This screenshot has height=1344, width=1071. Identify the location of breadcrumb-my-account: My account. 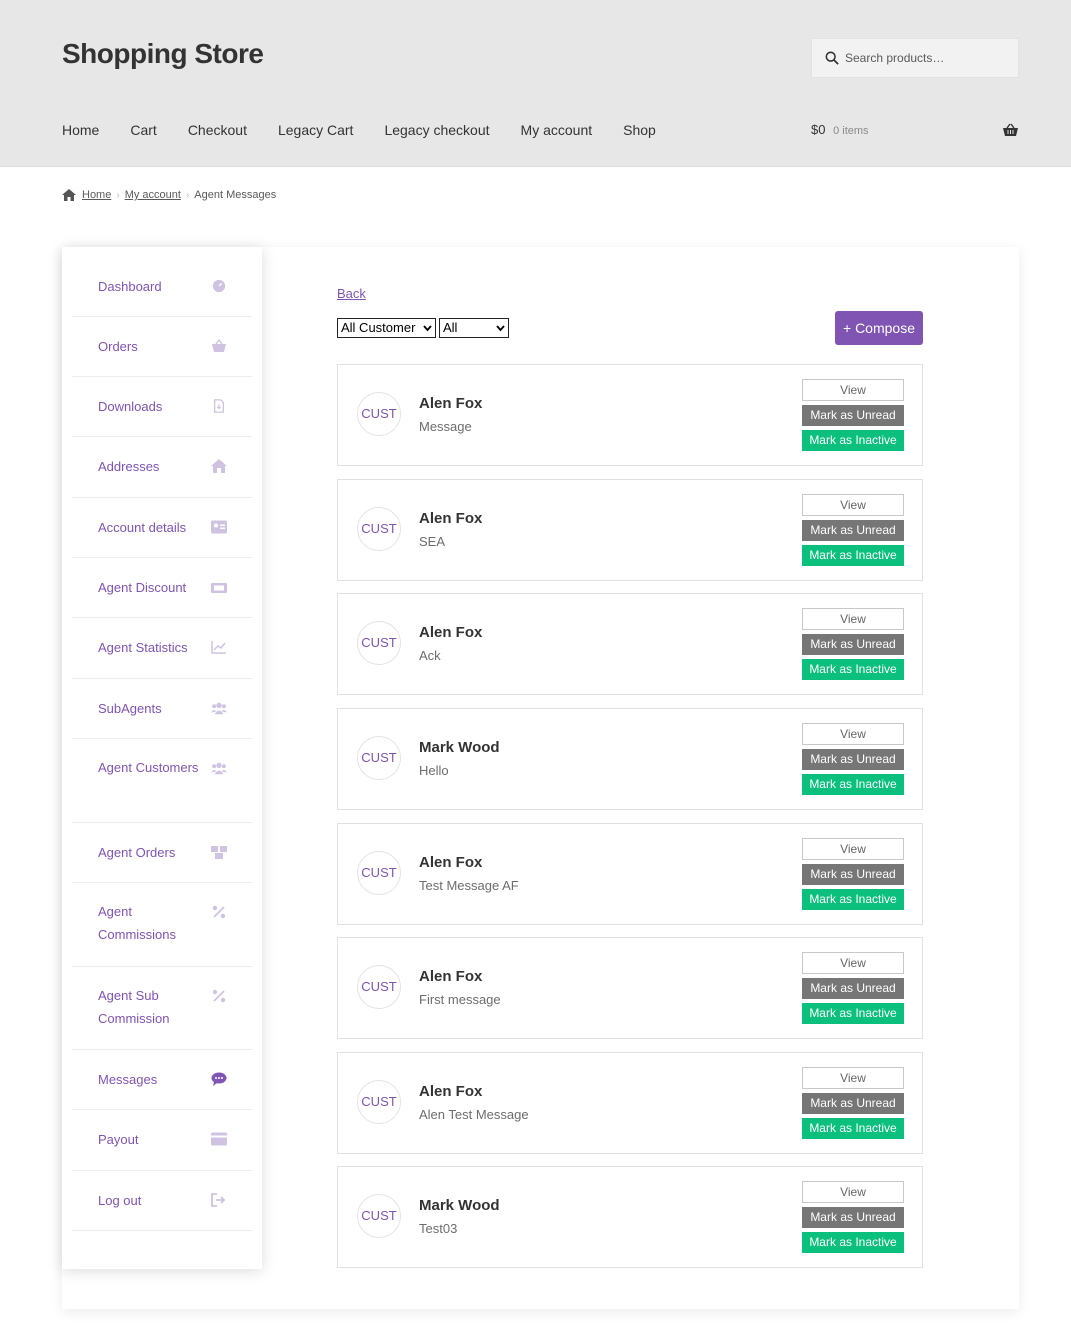
(153, 195).